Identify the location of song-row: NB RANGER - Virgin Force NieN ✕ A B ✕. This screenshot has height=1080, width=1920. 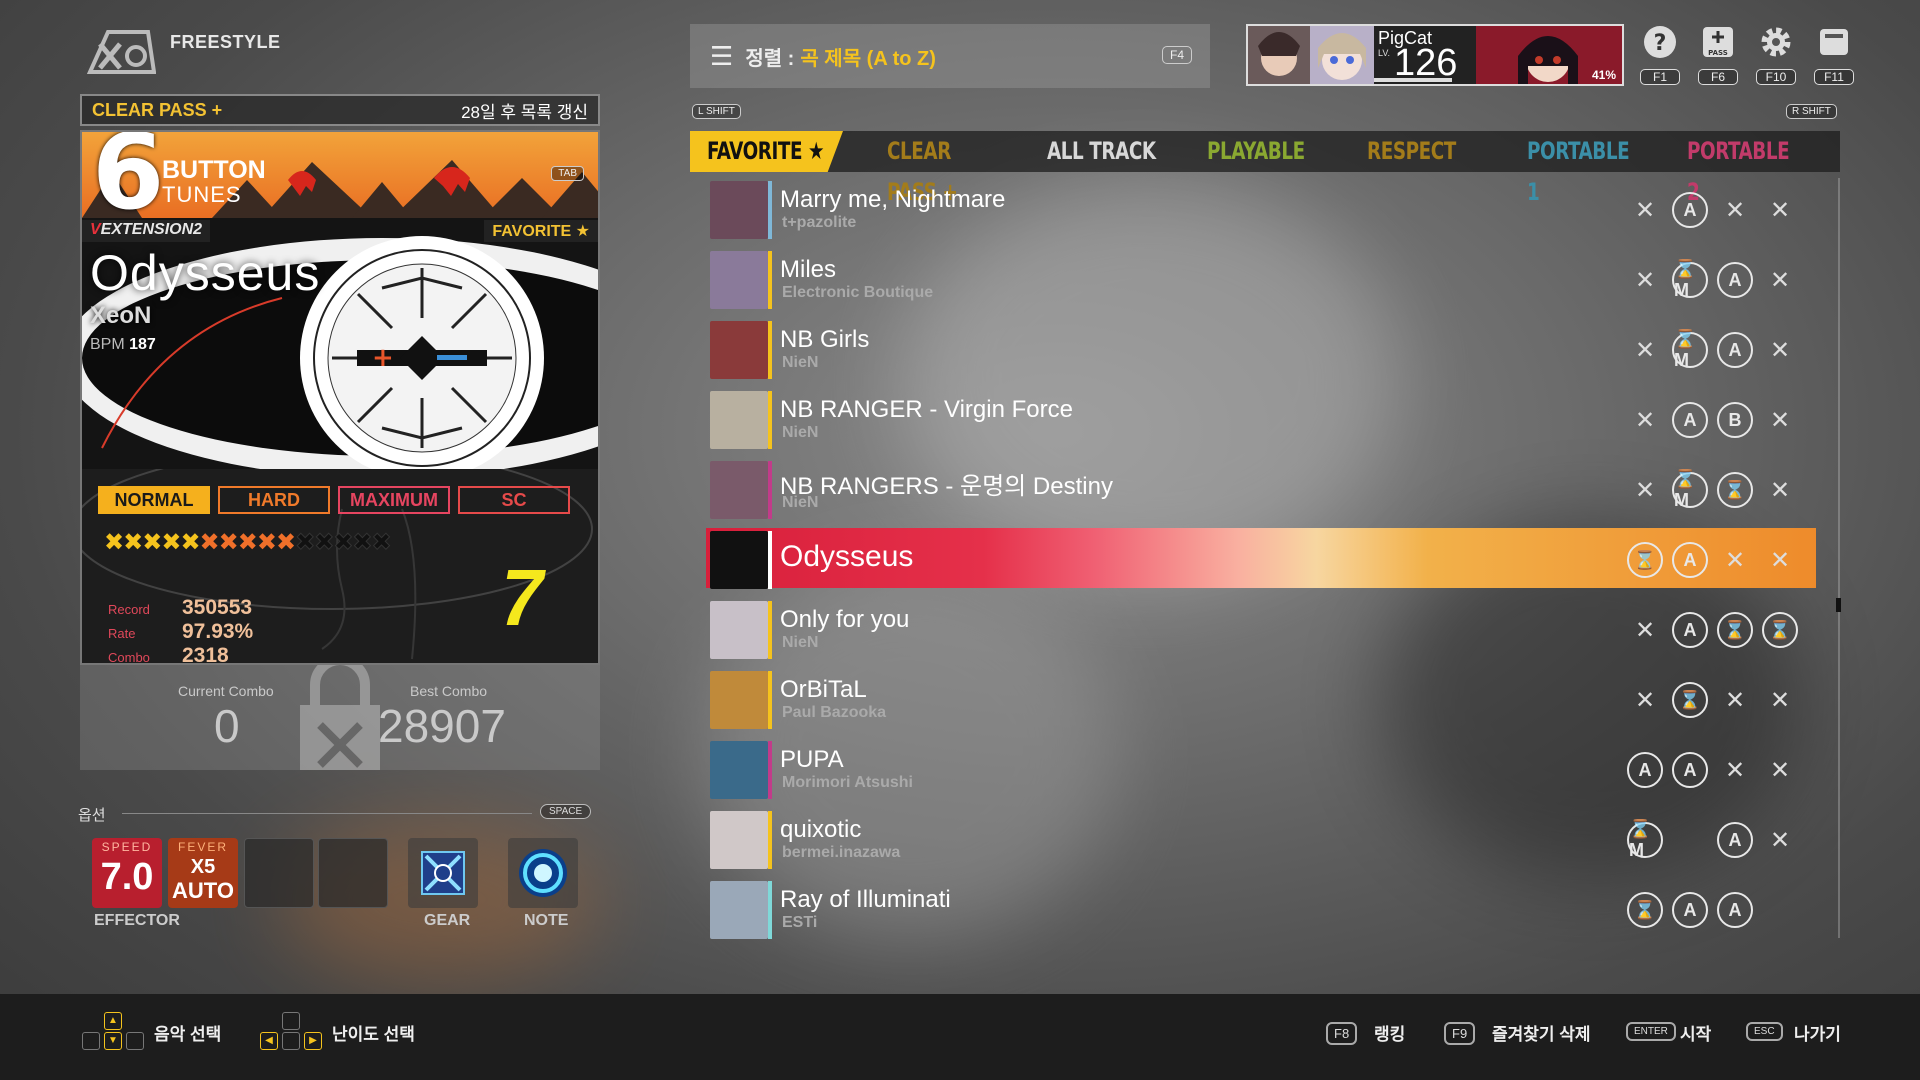
(1261, 419).